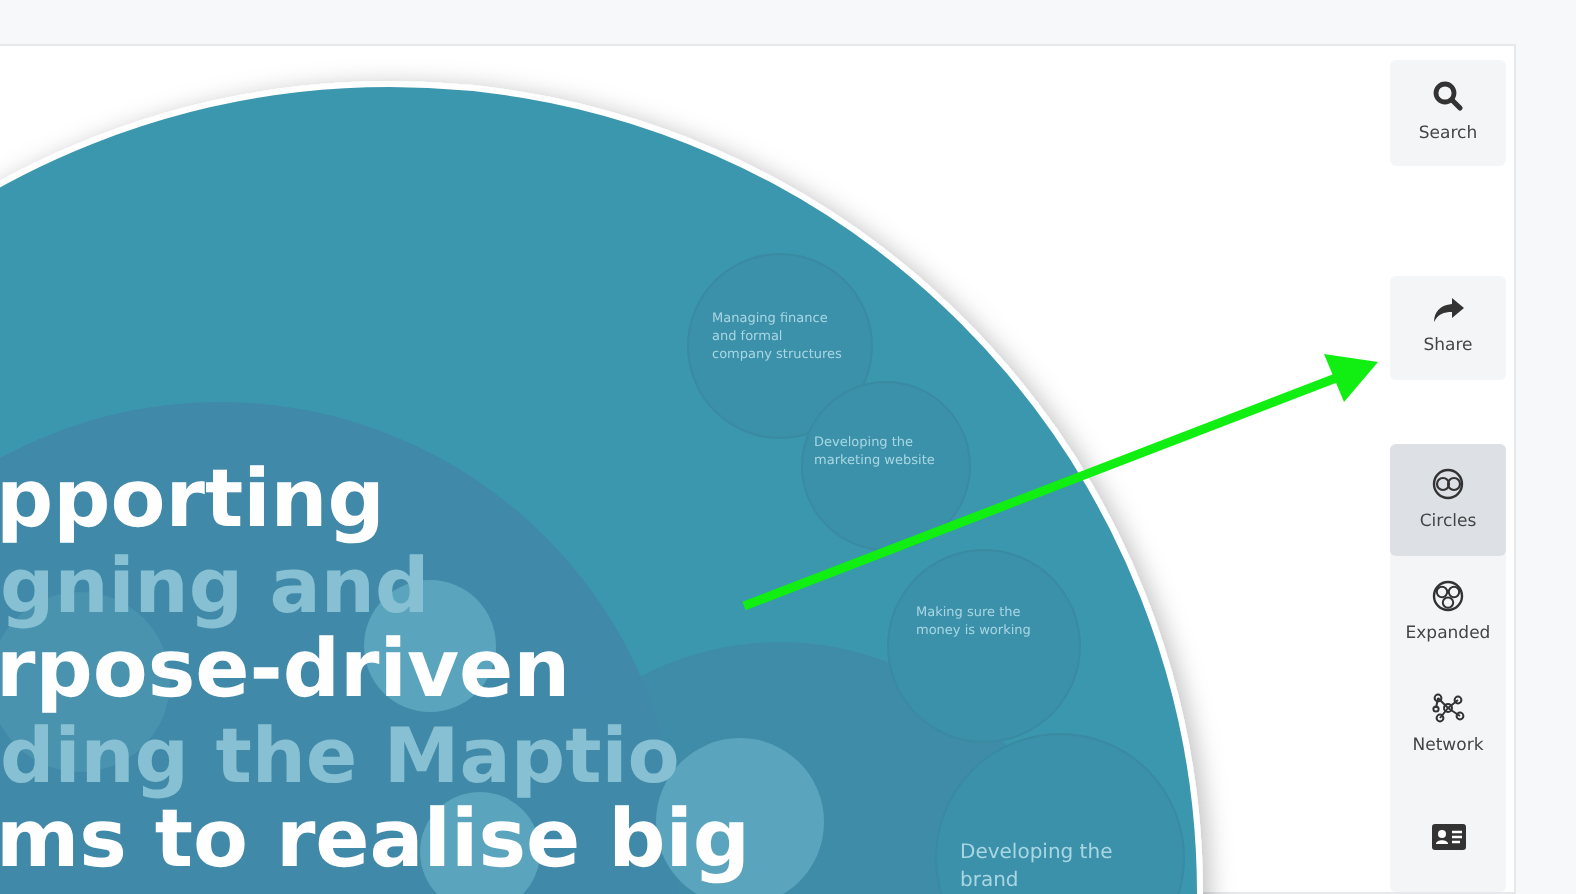  Describe the element at coordinates (215, 586) in the screenshot. I see `circle-label: gning and` at that location.